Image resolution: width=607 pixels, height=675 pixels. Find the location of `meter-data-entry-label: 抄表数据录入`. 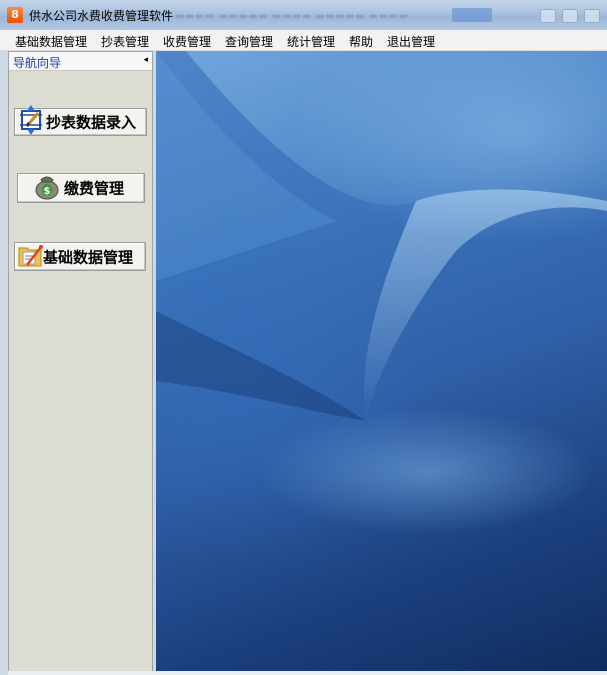

meter-data-entry-label: 抄表数据录入 is located at coordinates (91, 122).